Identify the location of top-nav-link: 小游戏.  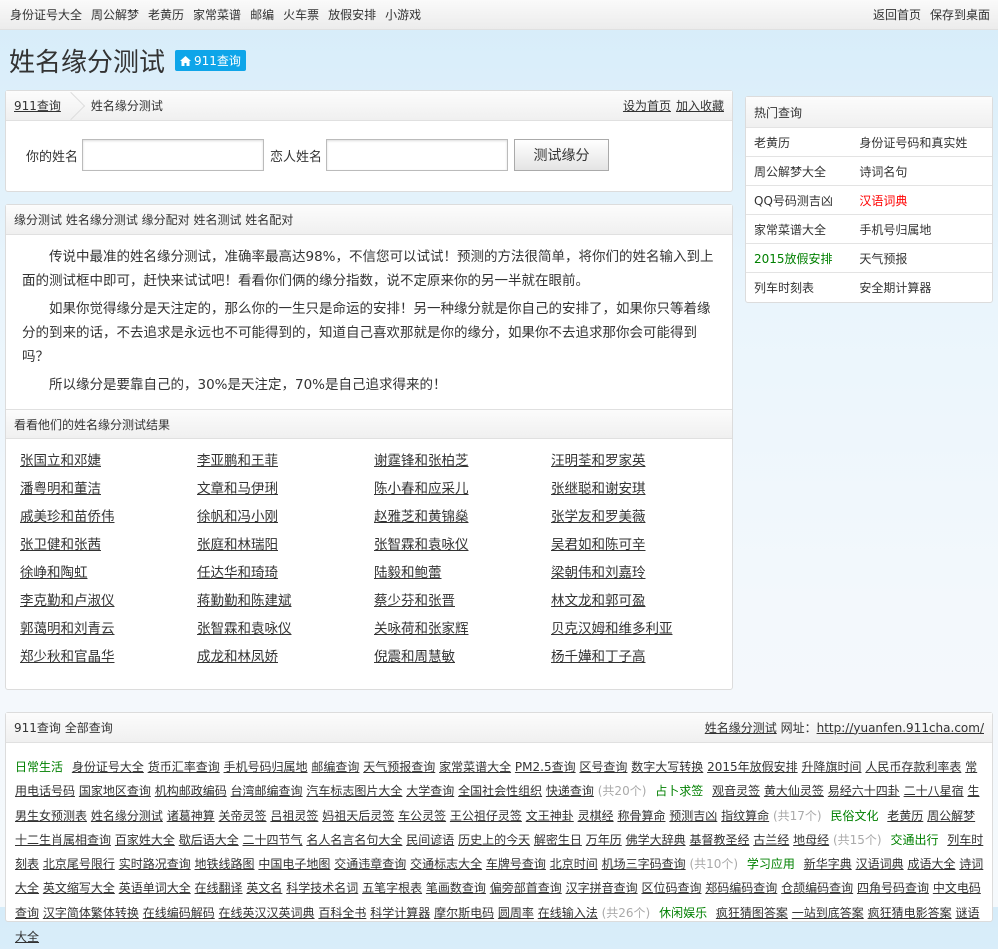
(403, 15).